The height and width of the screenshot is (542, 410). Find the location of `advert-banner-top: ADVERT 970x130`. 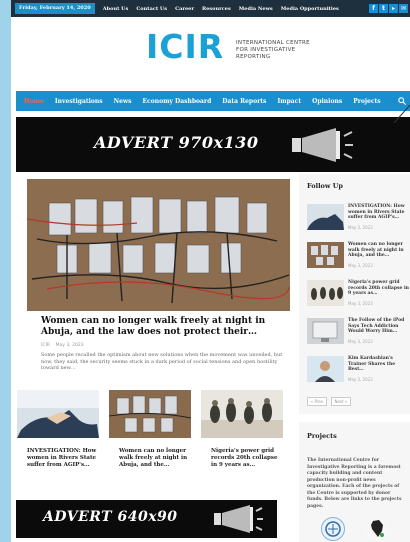

advert-banner-top: ADVERT 970x130 is located at coordinates (213, 138).